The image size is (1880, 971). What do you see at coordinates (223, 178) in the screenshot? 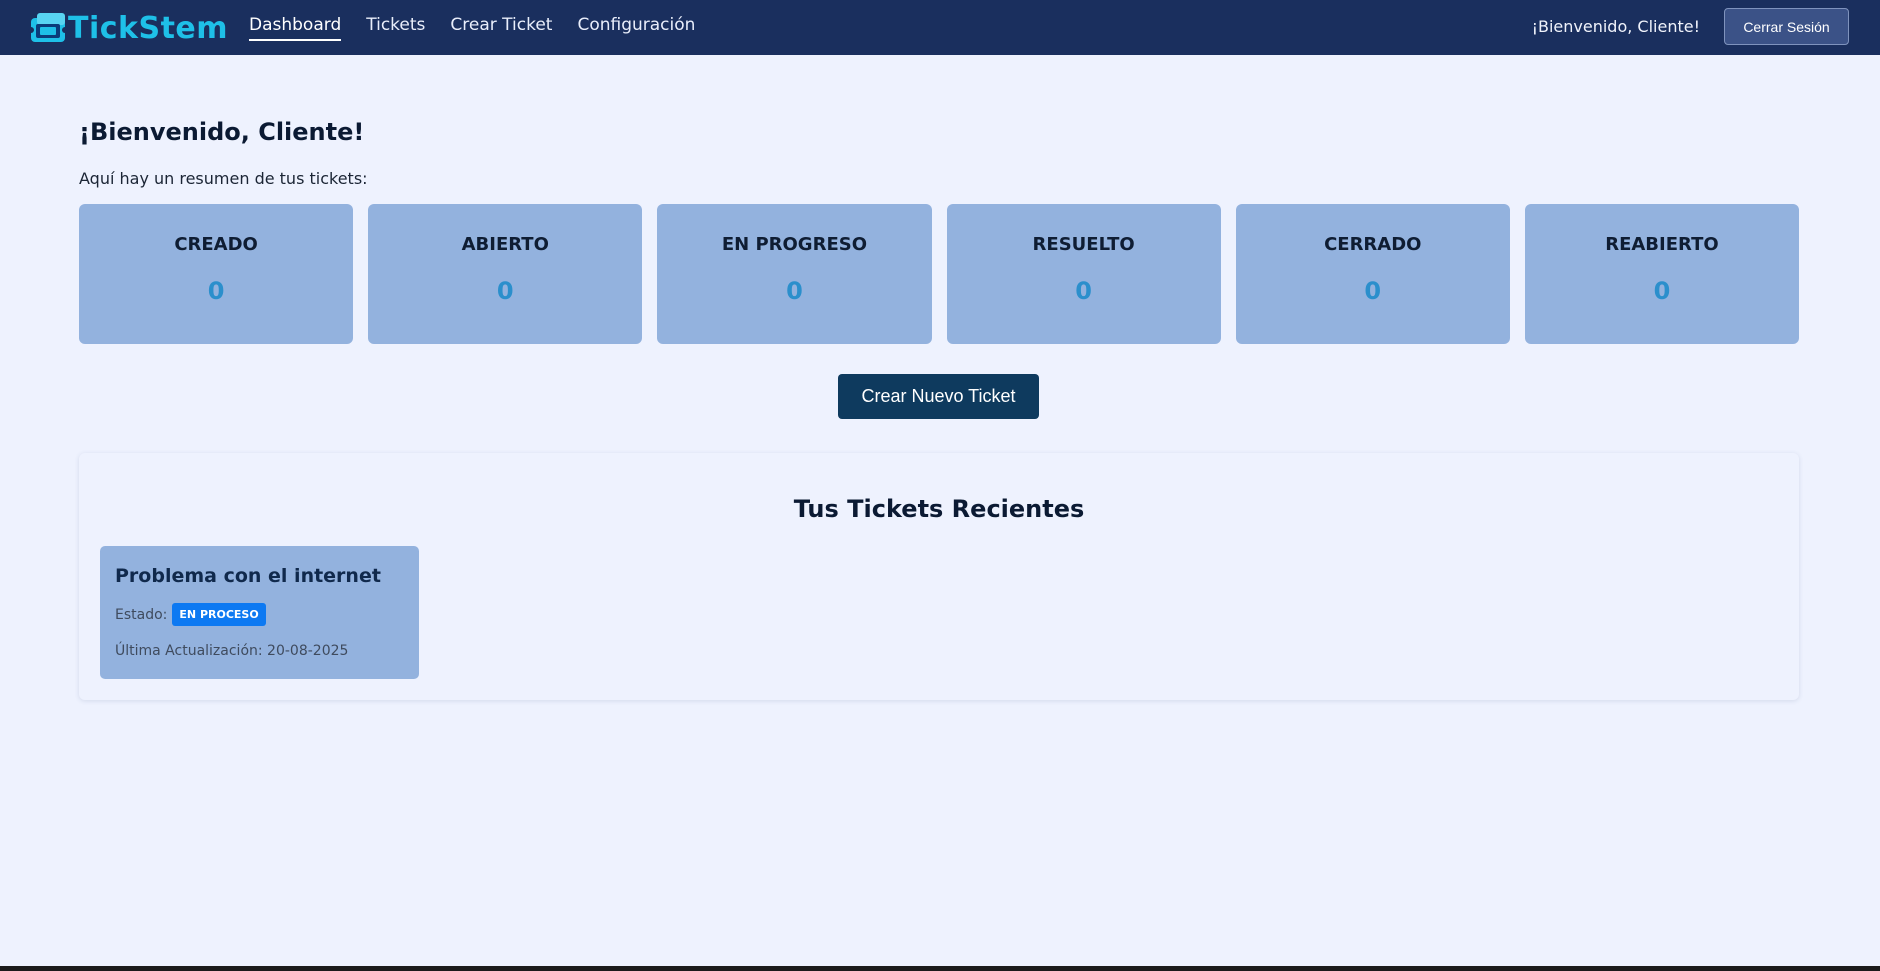
I see `summary-text: Aquí hay un resumen de tus tickets:` at bounding box center [223, 178].